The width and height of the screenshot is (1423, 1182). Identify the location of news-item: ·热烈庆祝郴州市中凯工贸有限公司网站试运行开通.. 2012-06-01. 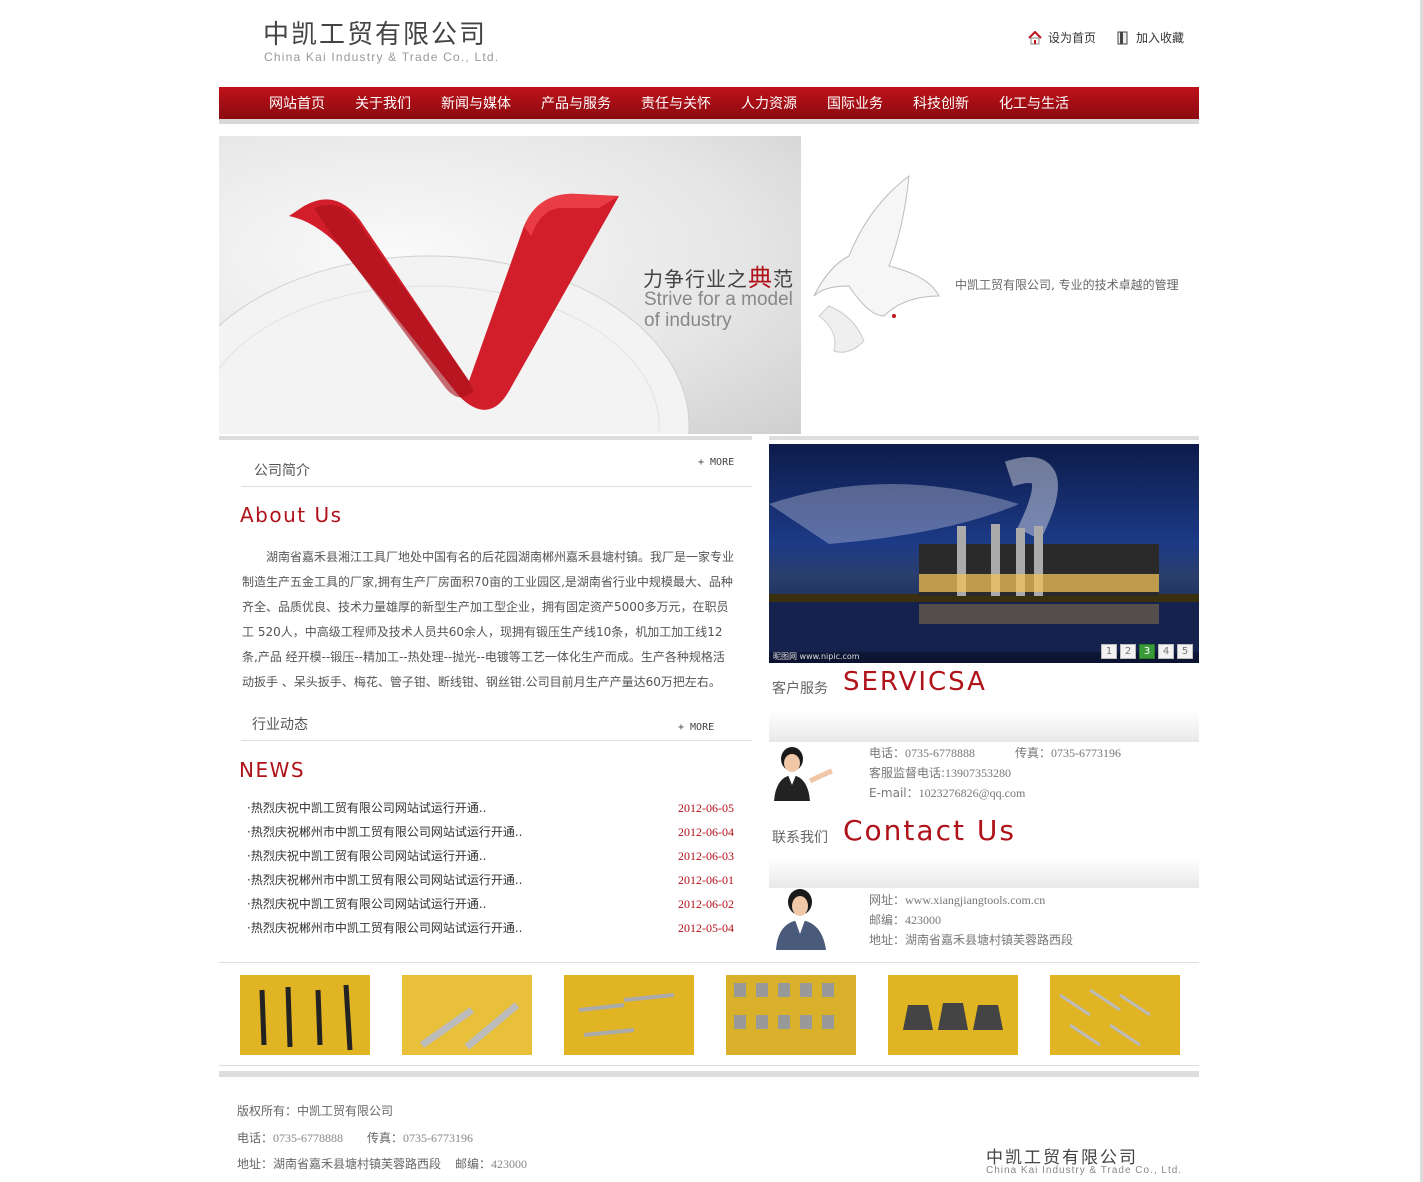
(490, 880).